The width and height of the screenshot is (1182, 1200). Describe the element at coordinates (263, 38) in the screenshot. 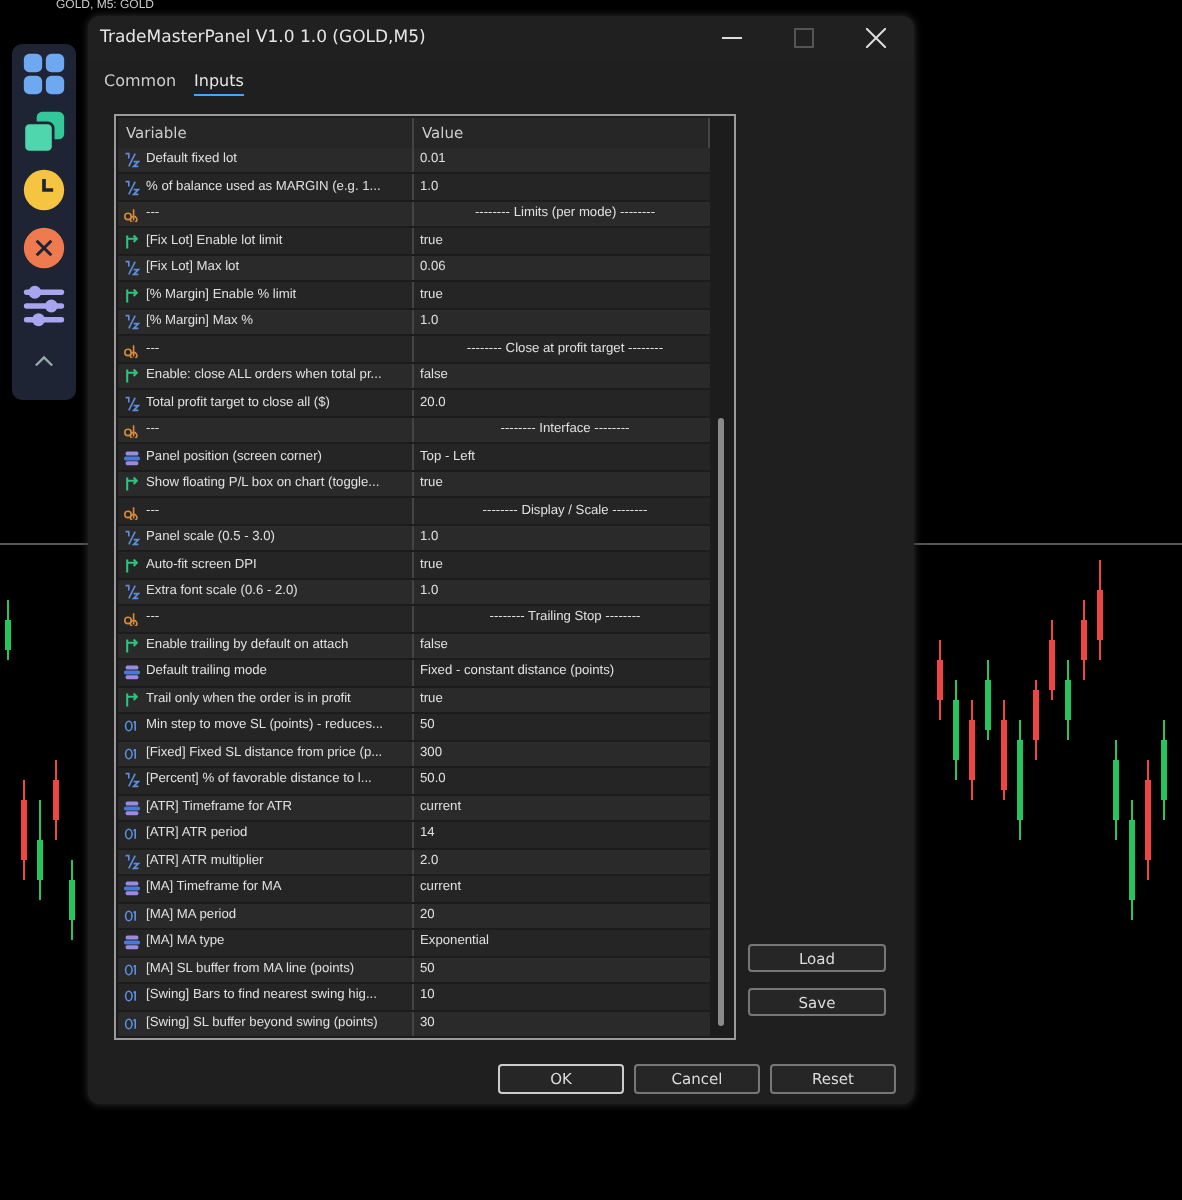

I see `window-title: TradeMasterPanel V1.0 1.0 (GOLD,M5)` at that location.